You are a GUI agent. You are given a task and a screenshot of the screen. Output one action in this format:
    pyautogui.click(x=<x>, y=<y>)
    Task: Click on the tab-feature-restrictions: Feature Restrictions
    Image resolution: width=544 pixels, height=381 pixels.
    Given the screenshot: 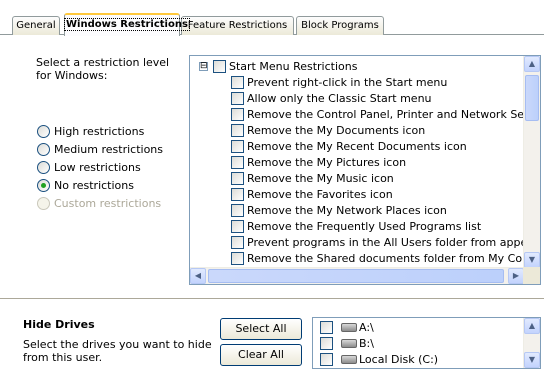 What is the action you would take?
    pyautogui.click(x=237, y=25)
    